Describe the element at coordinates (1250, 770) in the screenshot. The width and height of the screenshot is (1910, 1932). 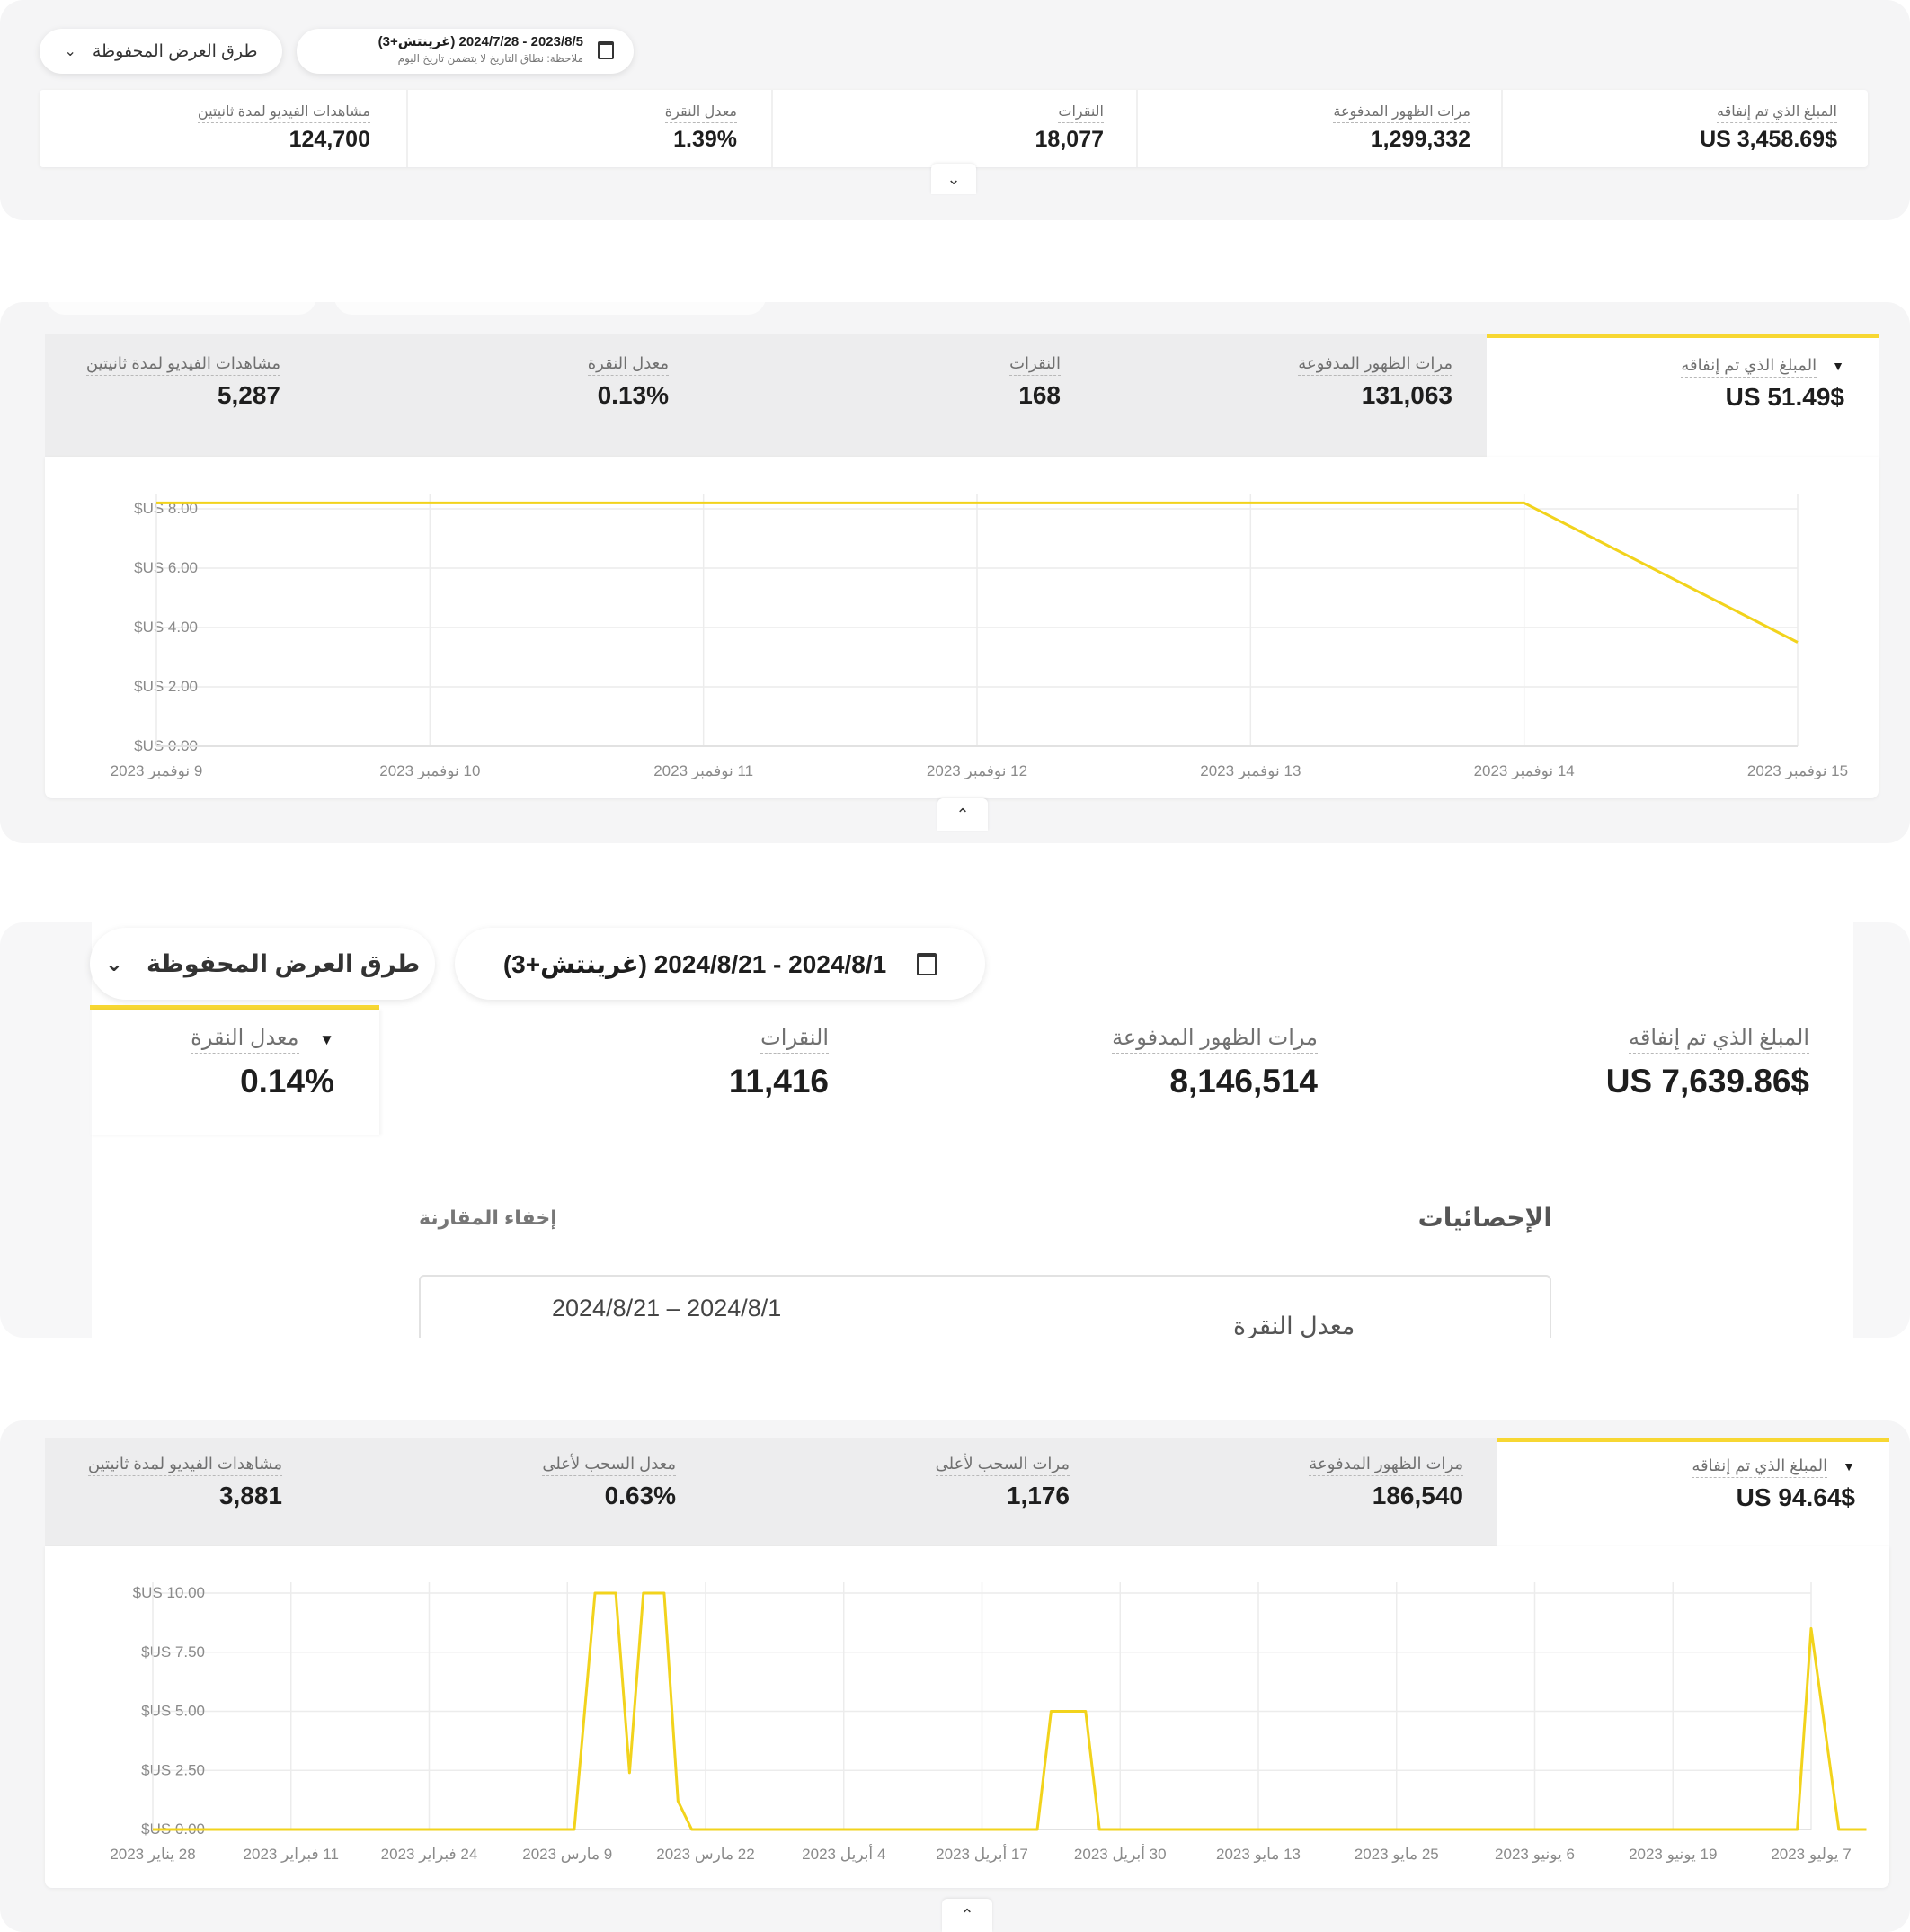
I see `x-tick-label: 13 نوفمبر 2023` at that location.